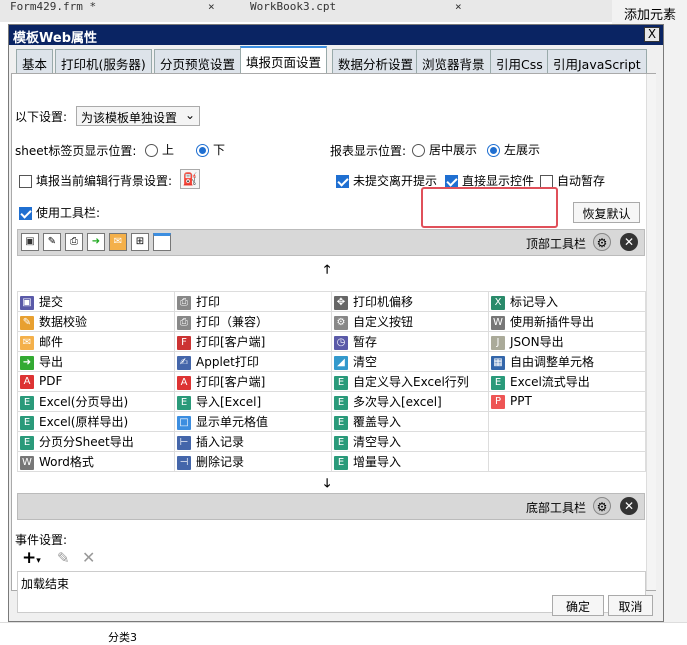 This screenshot has width=687, height=645. I want to click on tab-data-analysis: 数据分析设置, so click(376, 61).